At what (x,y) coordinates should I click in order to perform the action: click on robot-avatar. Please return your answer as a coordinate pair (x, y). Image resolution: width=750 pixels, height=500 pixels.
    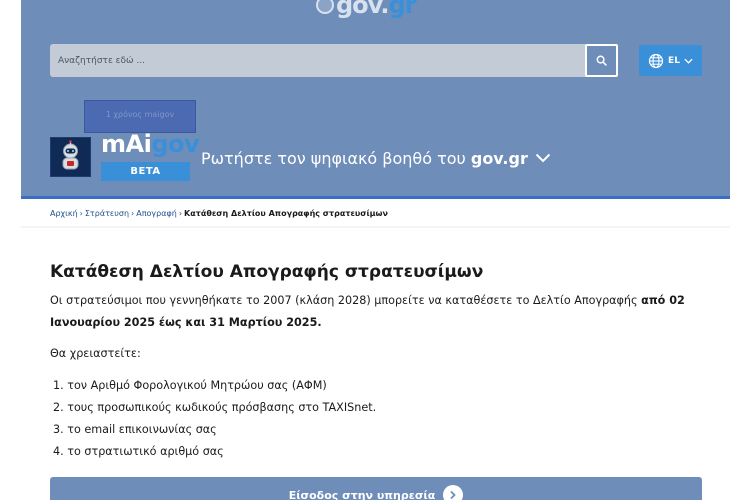
    Looking at the image, I should click on (70, 157).